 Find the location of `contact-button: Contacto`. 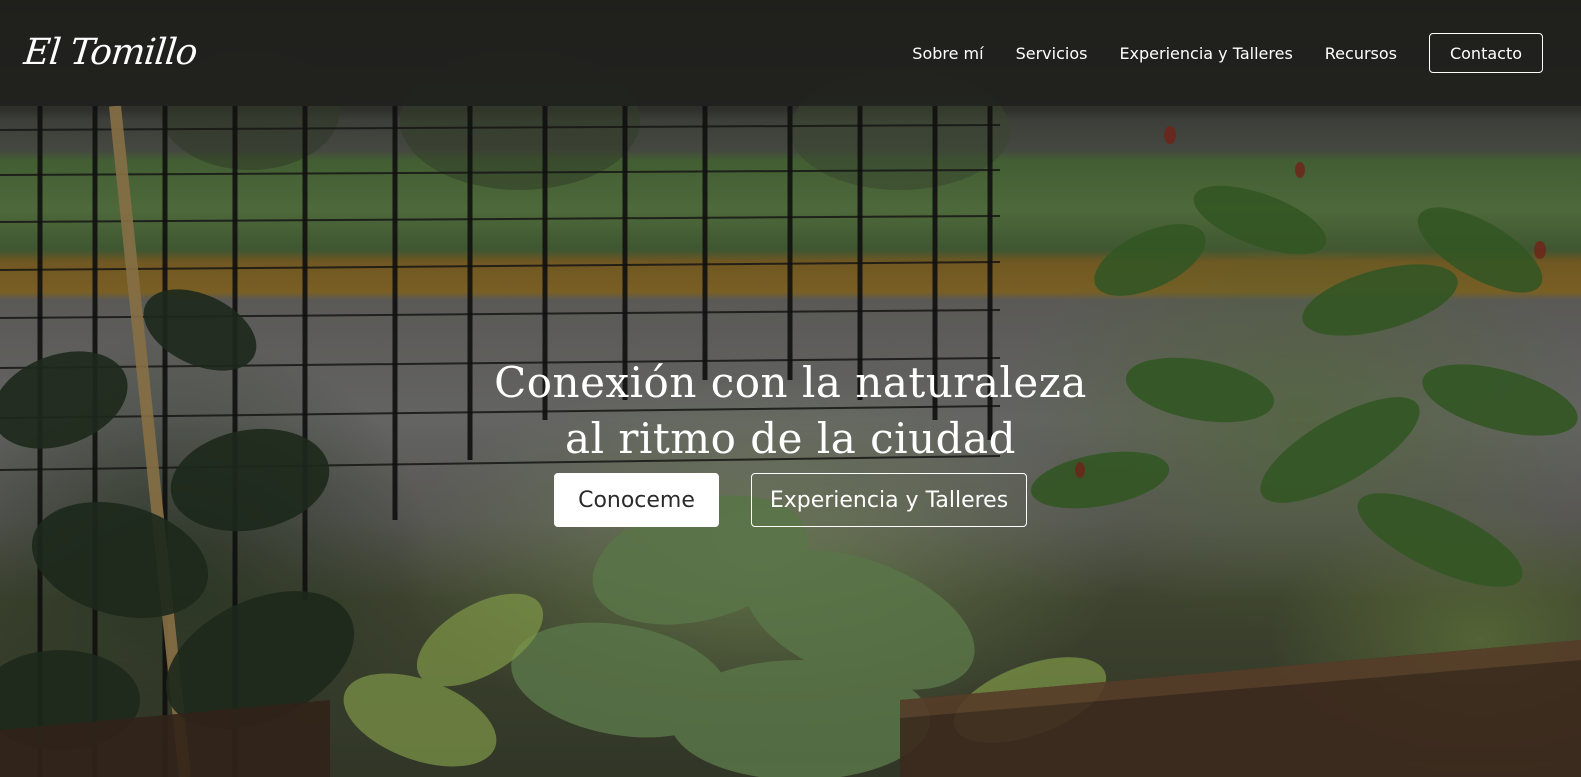

contact-button: Contacto is located at coordinates (1486, 53).